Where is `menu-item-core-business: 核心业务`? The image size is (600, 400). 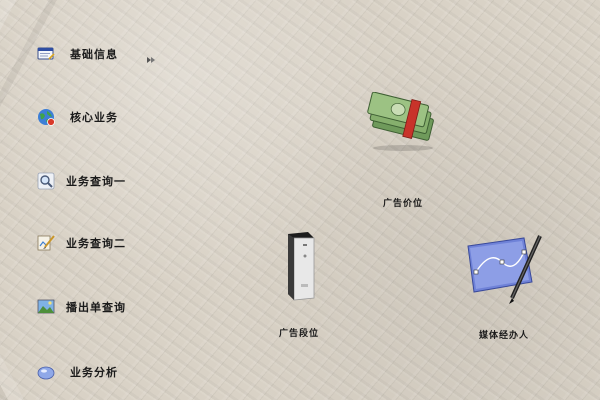
menu-item-core-business: 核心业务 is located at coordinates (77, 117).